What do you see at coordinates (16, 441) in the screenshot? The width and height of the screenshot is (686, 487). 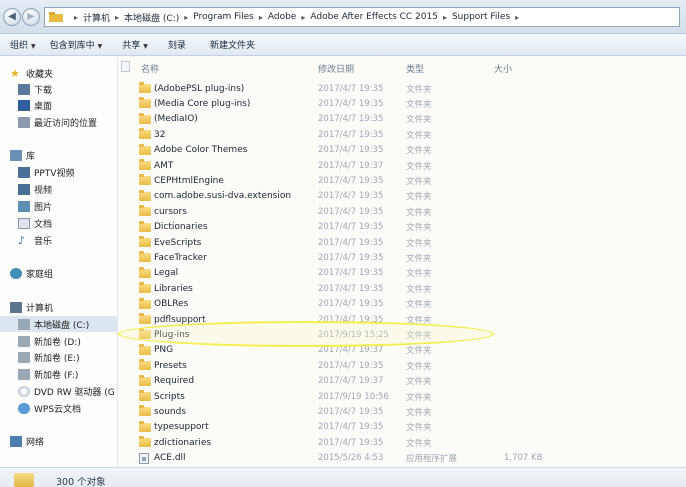 I see `network-icon` at bounding box center [16, 441].